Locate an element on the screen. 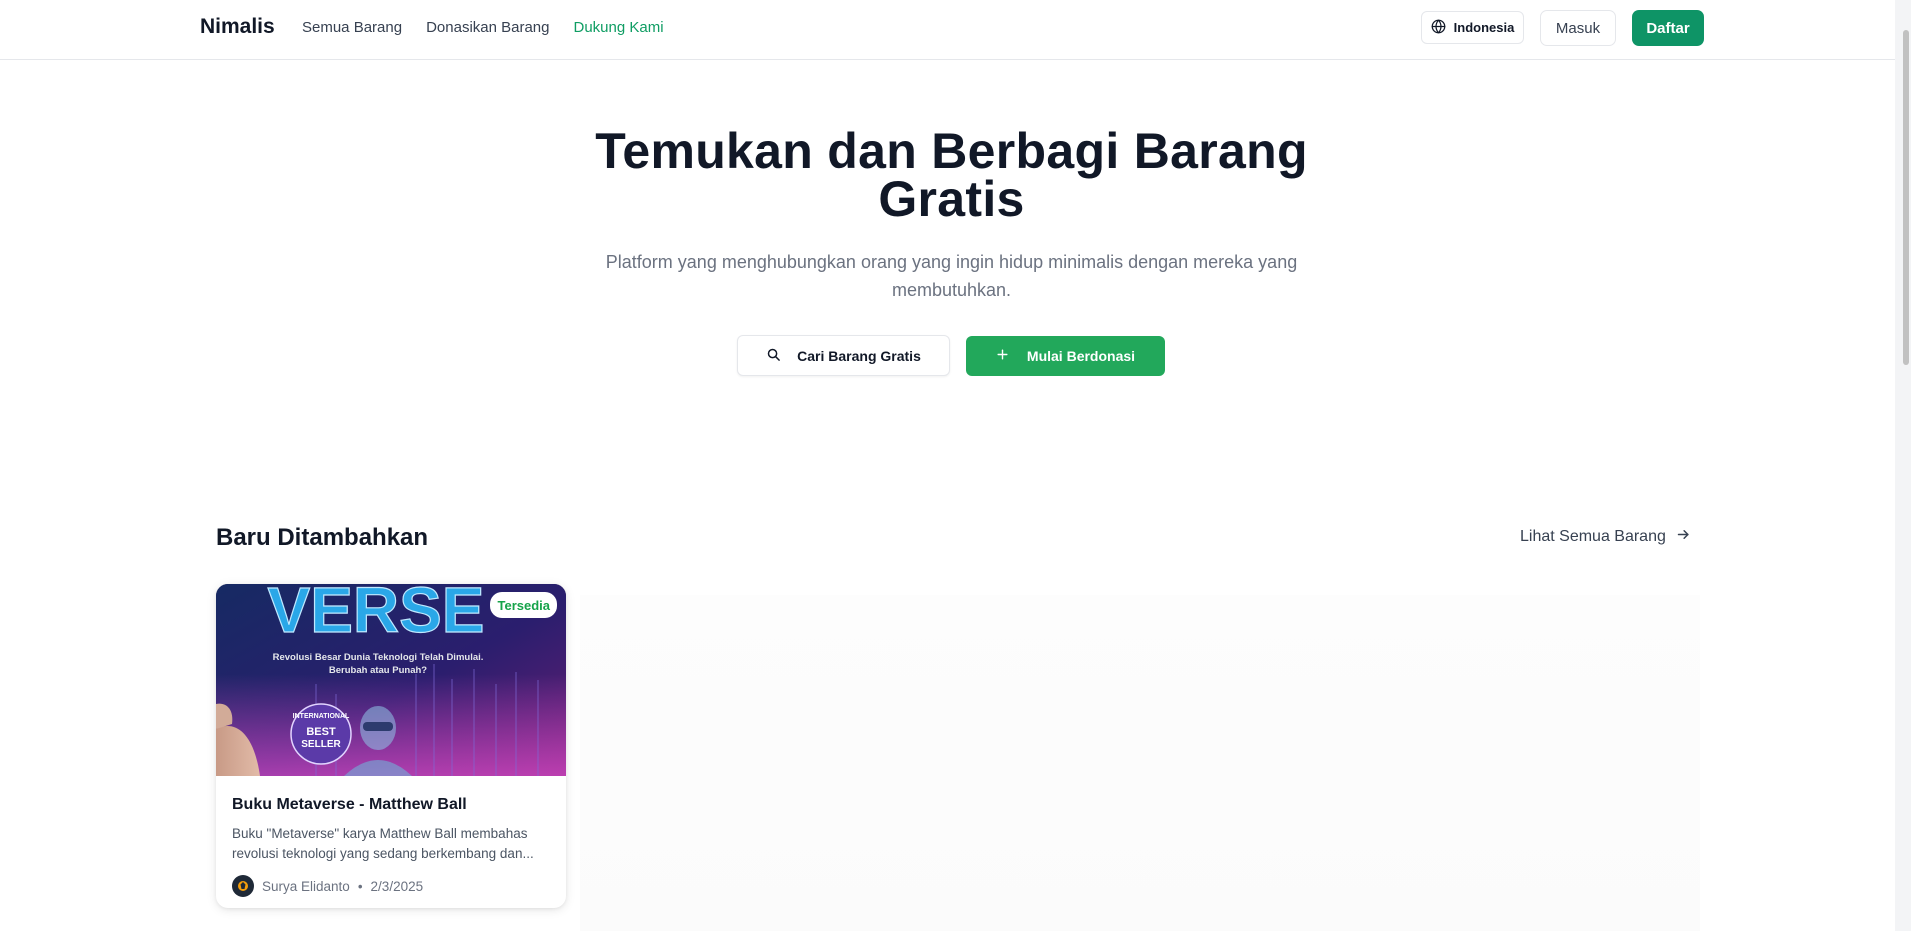 This screenshot has width=1911, height=931. language-label: Indonesia is located at coordinates (1484, 27).